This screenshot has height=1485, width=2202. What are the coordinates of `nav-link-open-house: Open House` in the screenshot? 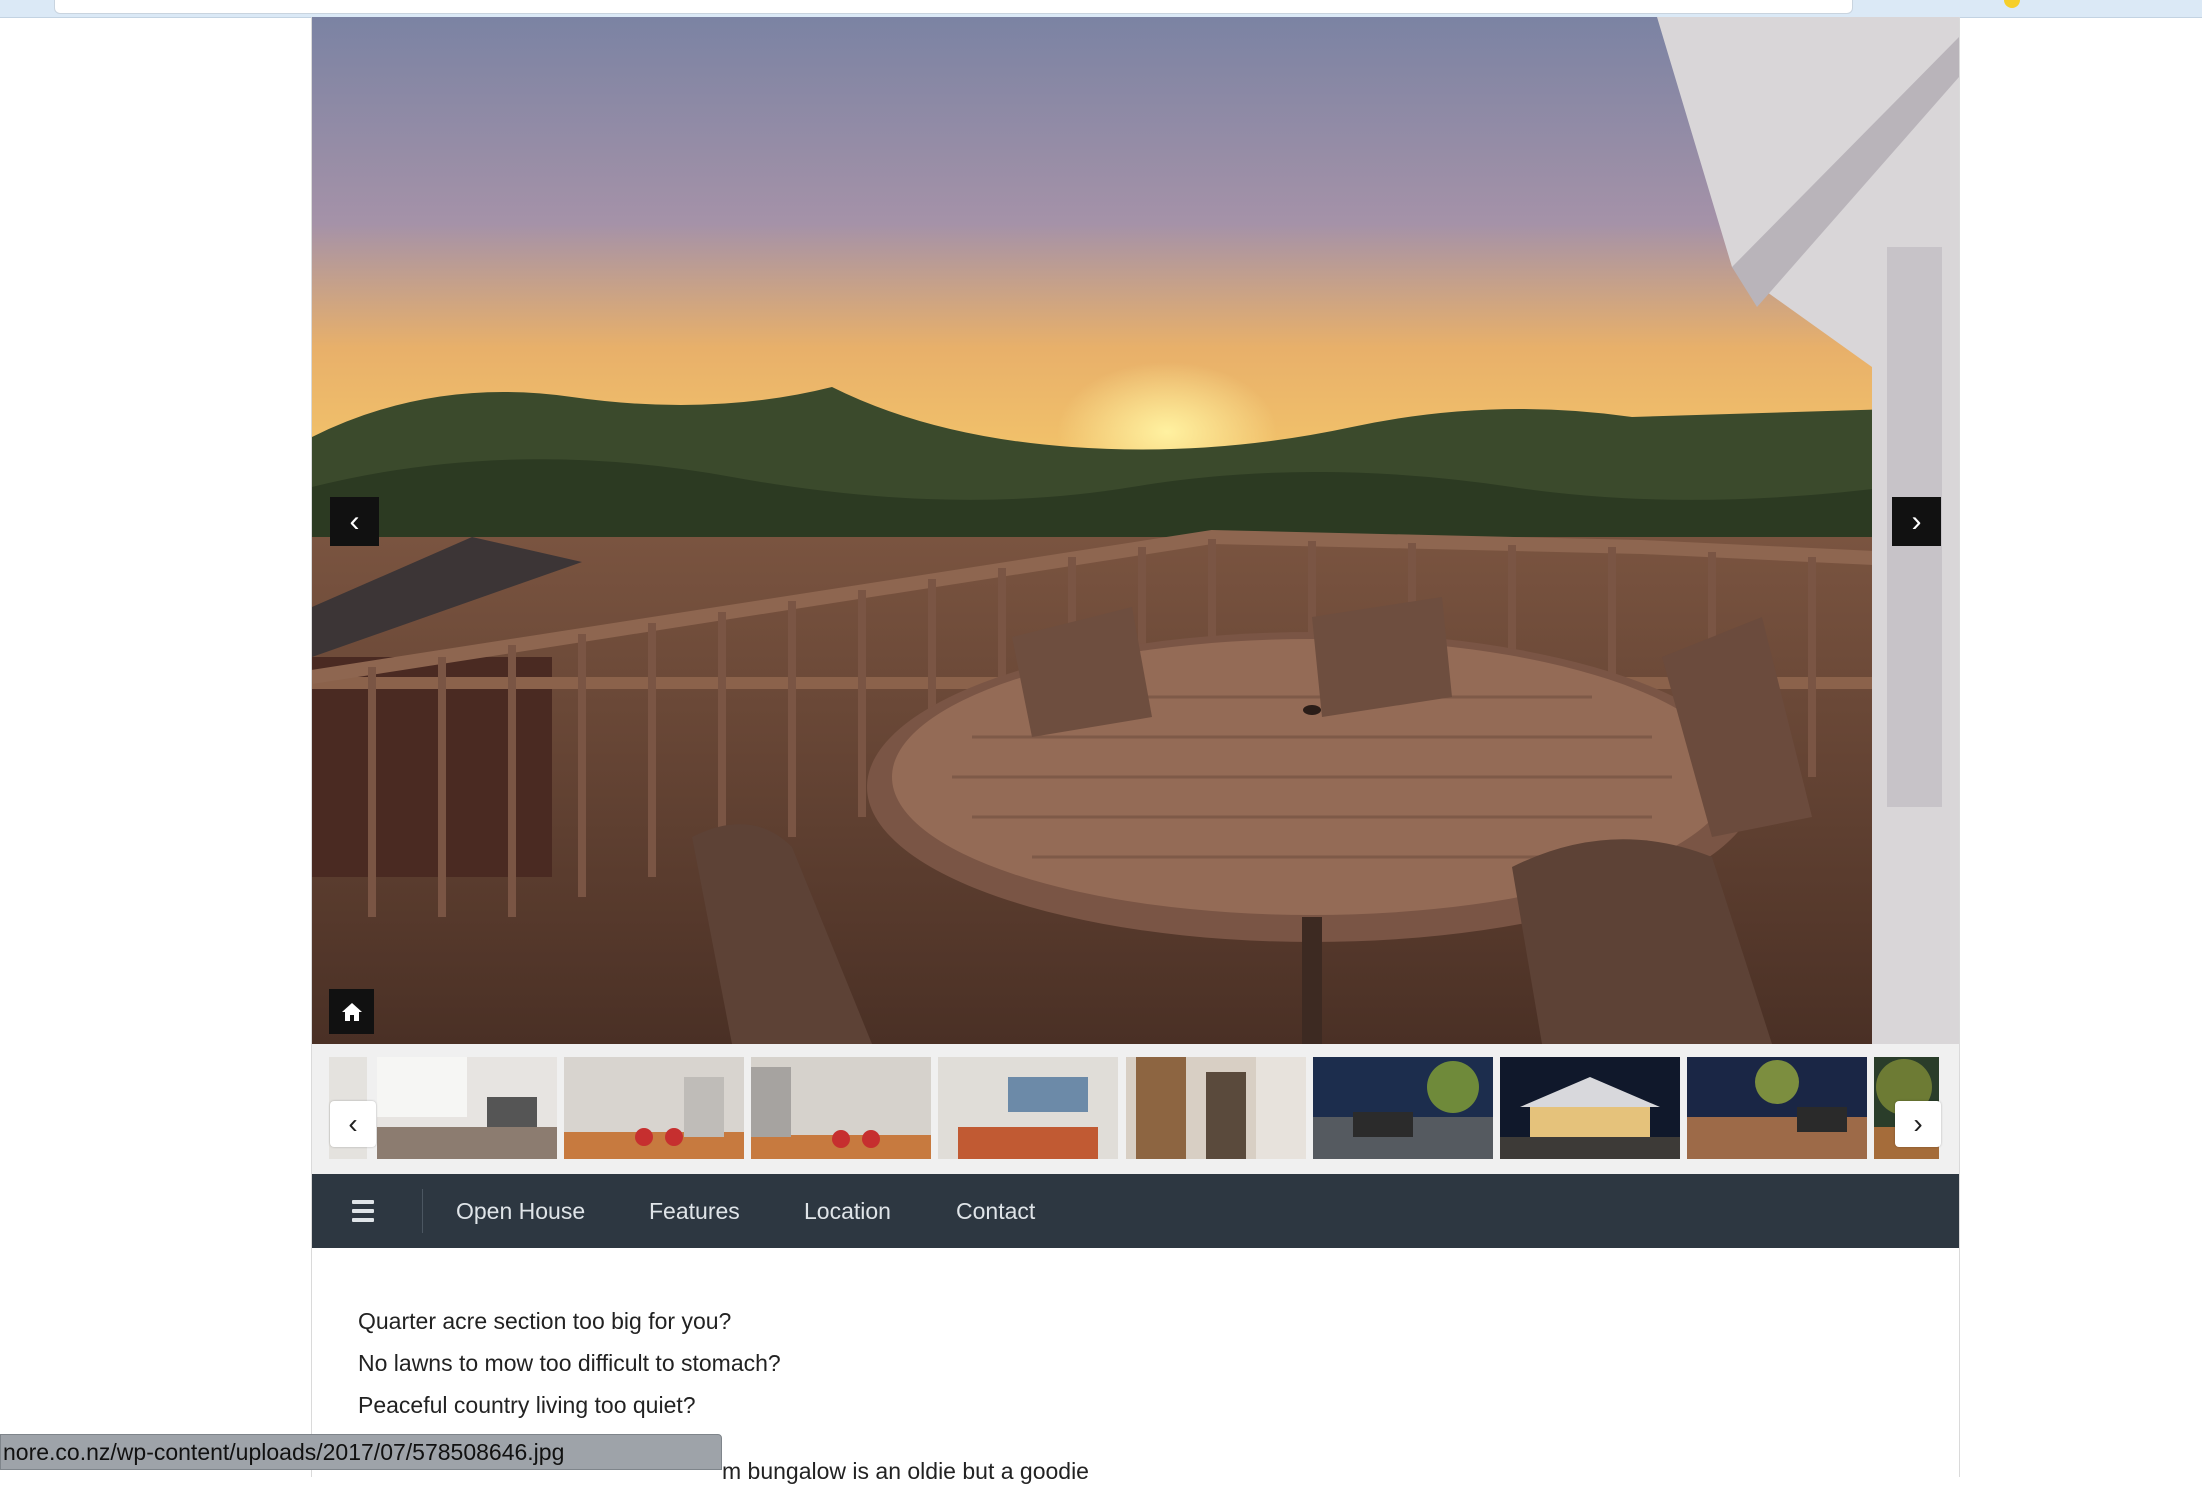 It's located at (520, 1211).